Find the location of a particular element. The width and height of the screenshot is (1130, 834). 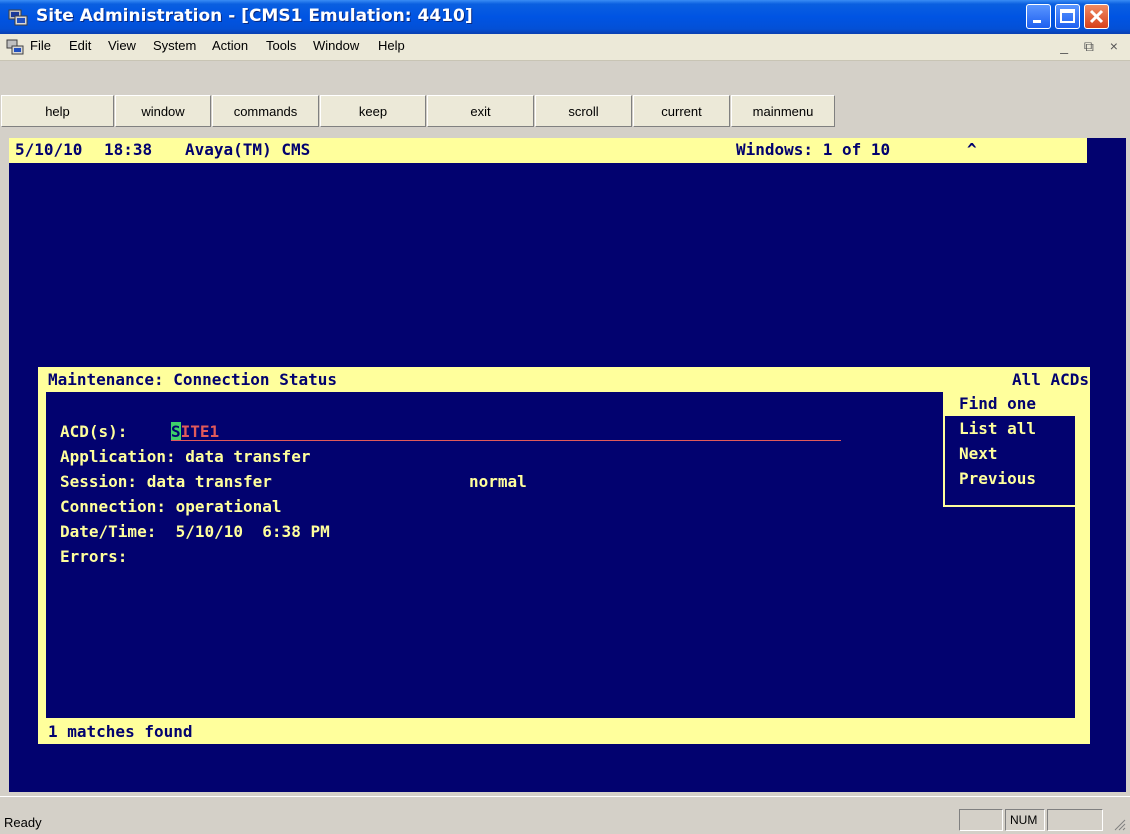

resize-grip-icon is located at coordinates (1119, 824).